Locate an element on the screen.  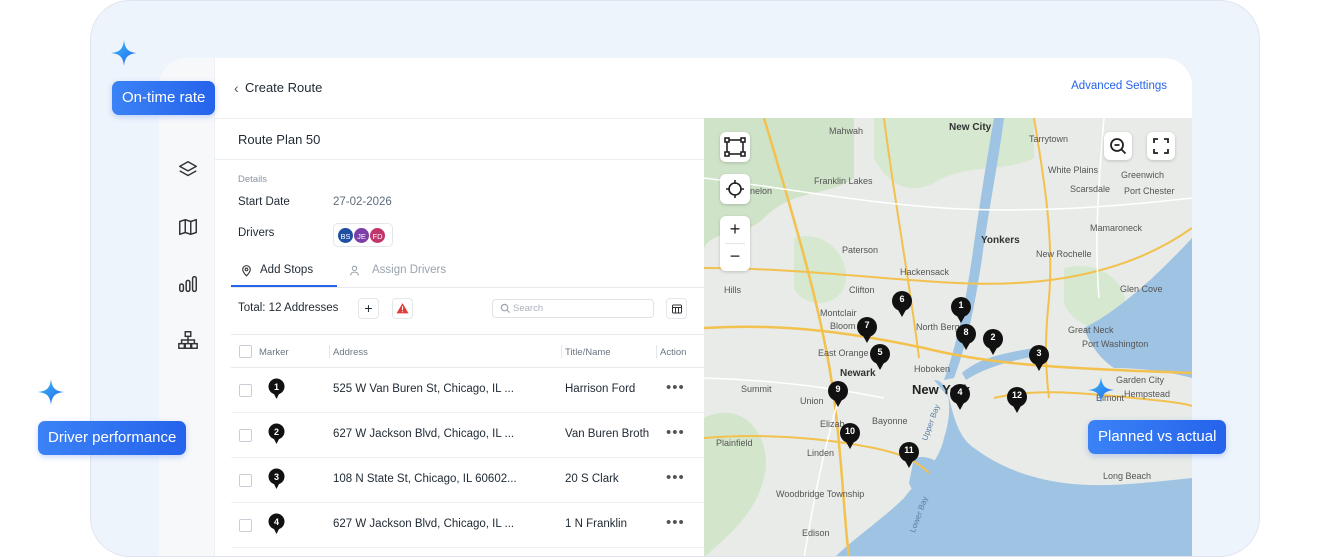
crosshair-icon is located at coordinates (735, 189).